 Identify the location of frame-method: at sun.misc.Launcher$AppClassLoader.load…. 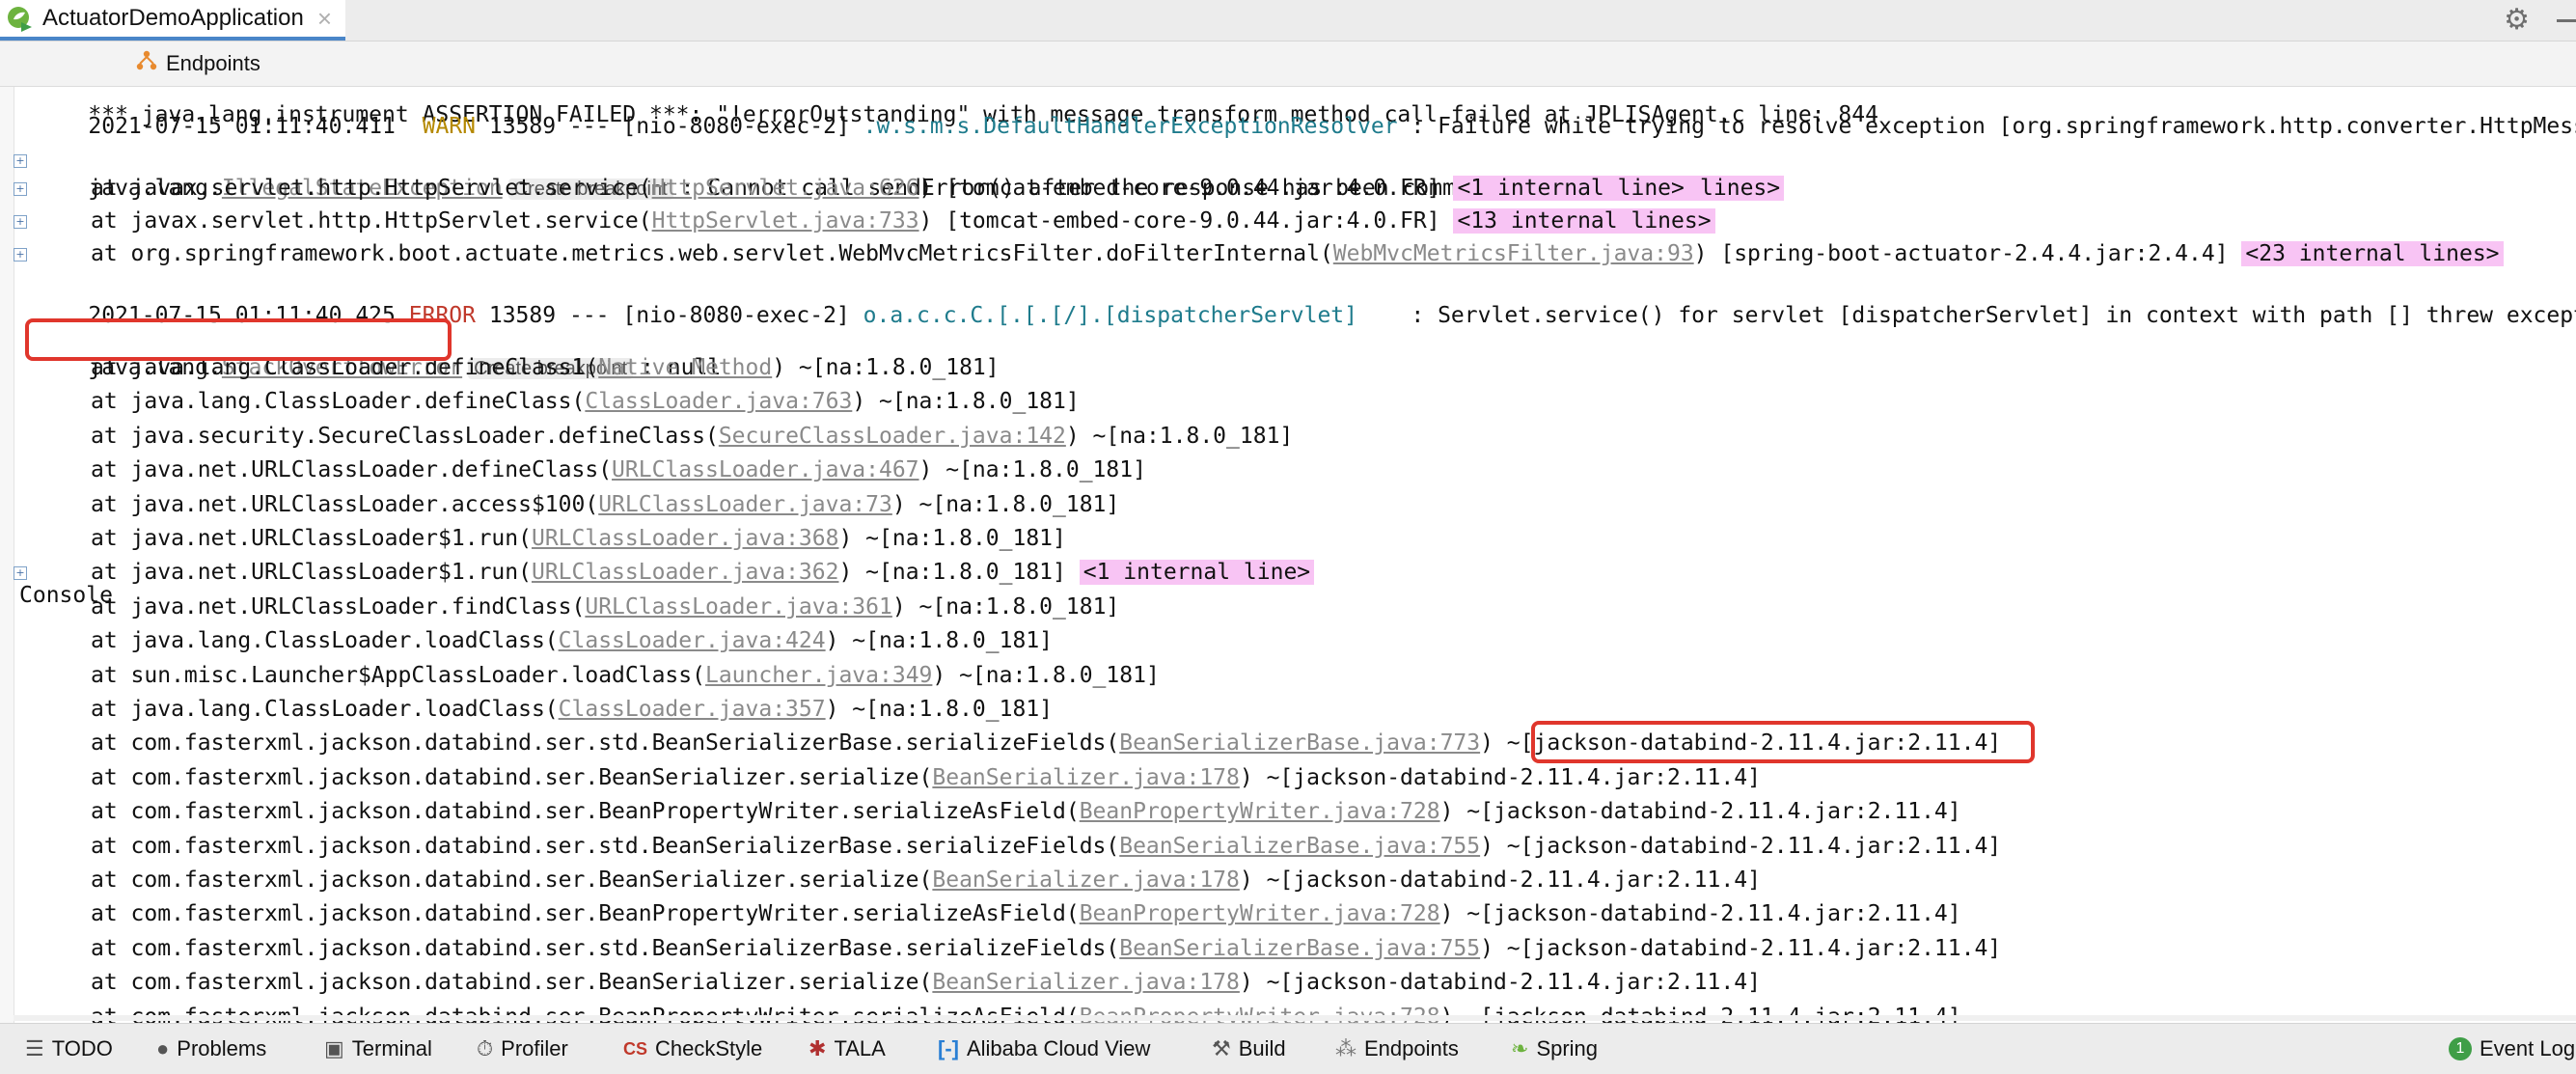
(398, 675).